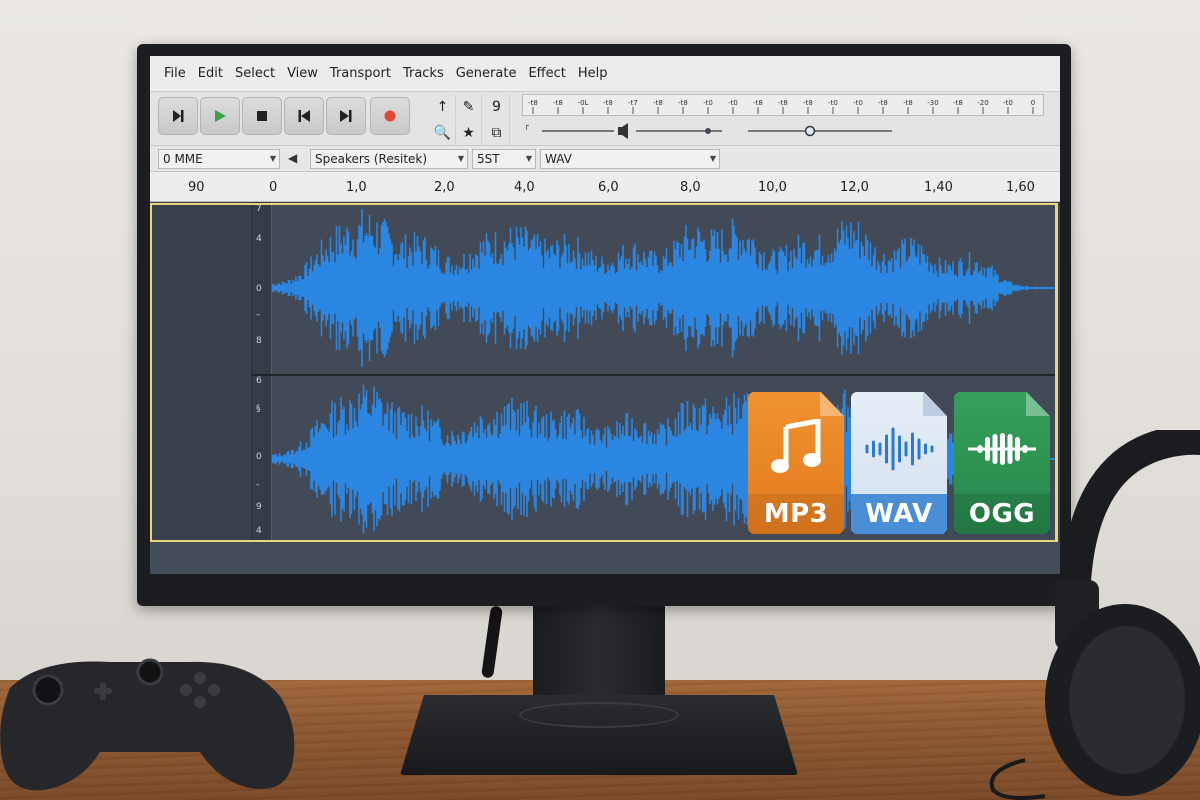 The height and width of the screenshot is (800, 1200). I want to click on horizontal-scroll-area, so click(605, 558).